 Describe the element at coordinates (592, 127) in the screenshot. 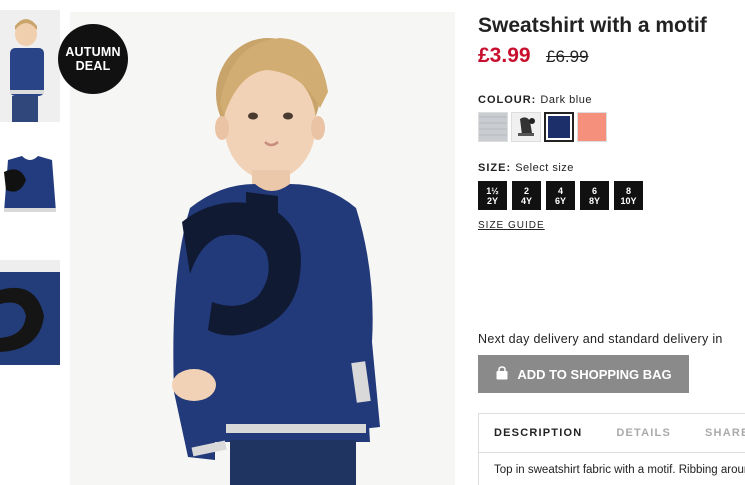

I see `swatch-coral` at that location.